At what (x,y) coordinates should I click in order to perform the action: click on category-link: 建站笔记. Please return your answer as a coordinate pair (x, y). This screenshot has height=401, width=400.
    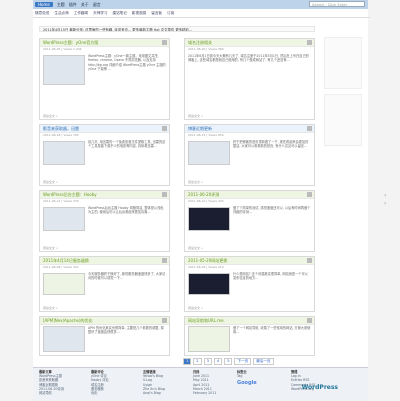
    Looking at the image, I should click on (120, 13).